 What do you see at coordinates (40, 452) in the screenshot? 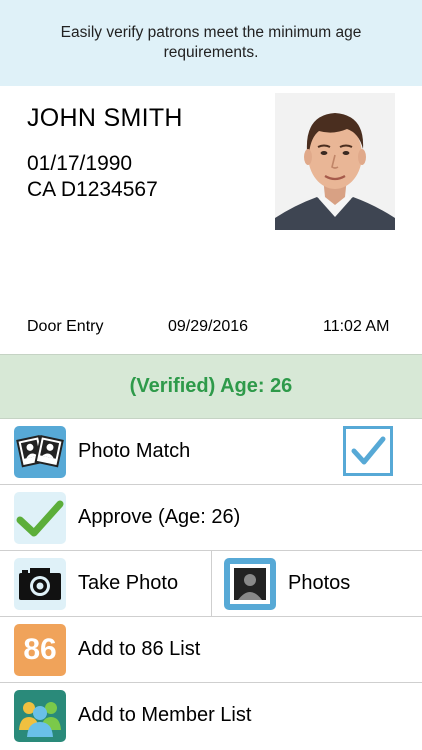
I see `photo-match-icon` at bounding box center [40, 452].